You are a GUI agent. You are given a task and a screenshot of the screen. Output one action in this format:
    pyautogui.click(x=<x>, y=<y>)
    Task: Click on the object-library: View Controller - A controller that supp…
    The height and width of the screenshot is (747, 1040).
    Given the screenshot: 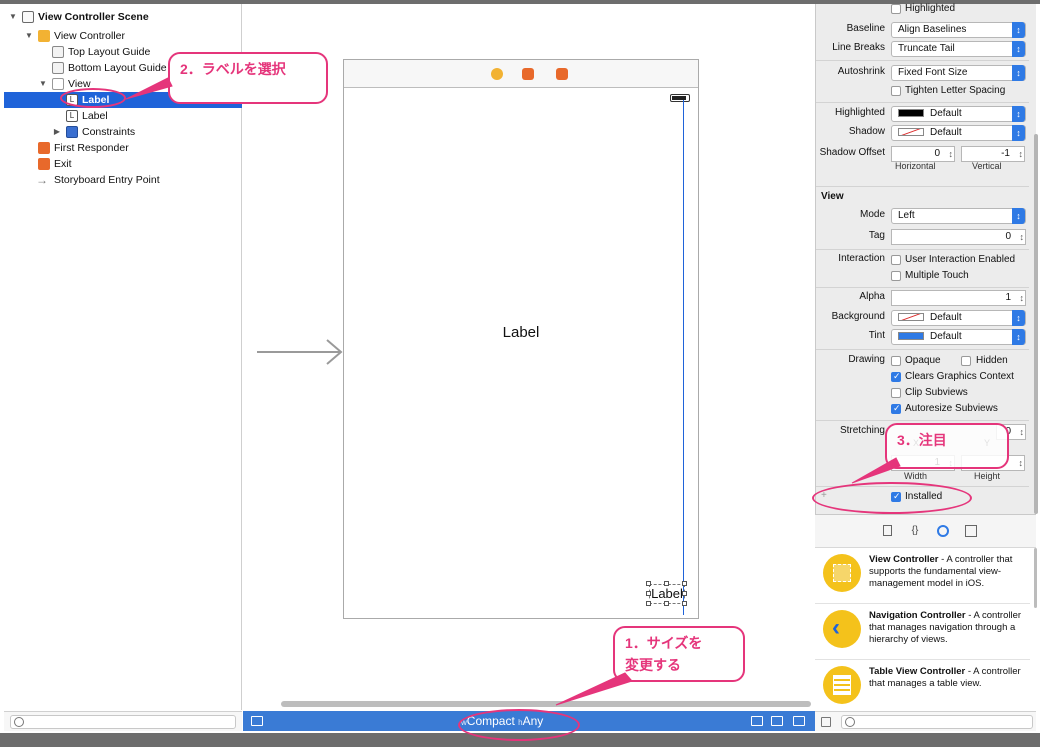 What is the action you would take?
    pyautogui.click(x=926, y=632)
    